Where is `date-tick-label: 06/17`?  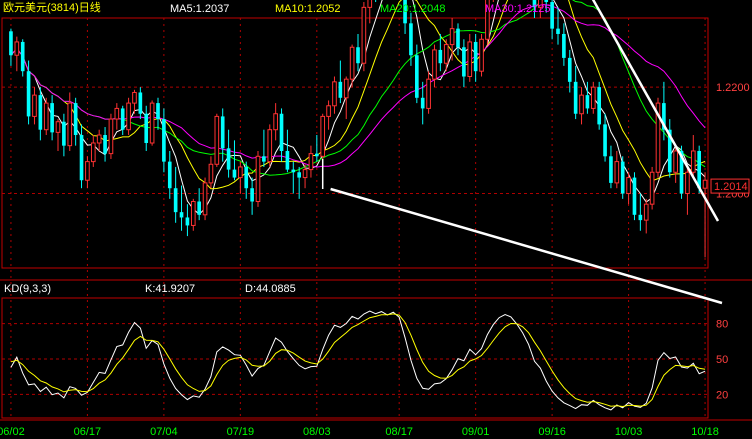
date-tick-label: 06/17 is located at coordinates (88, 432).